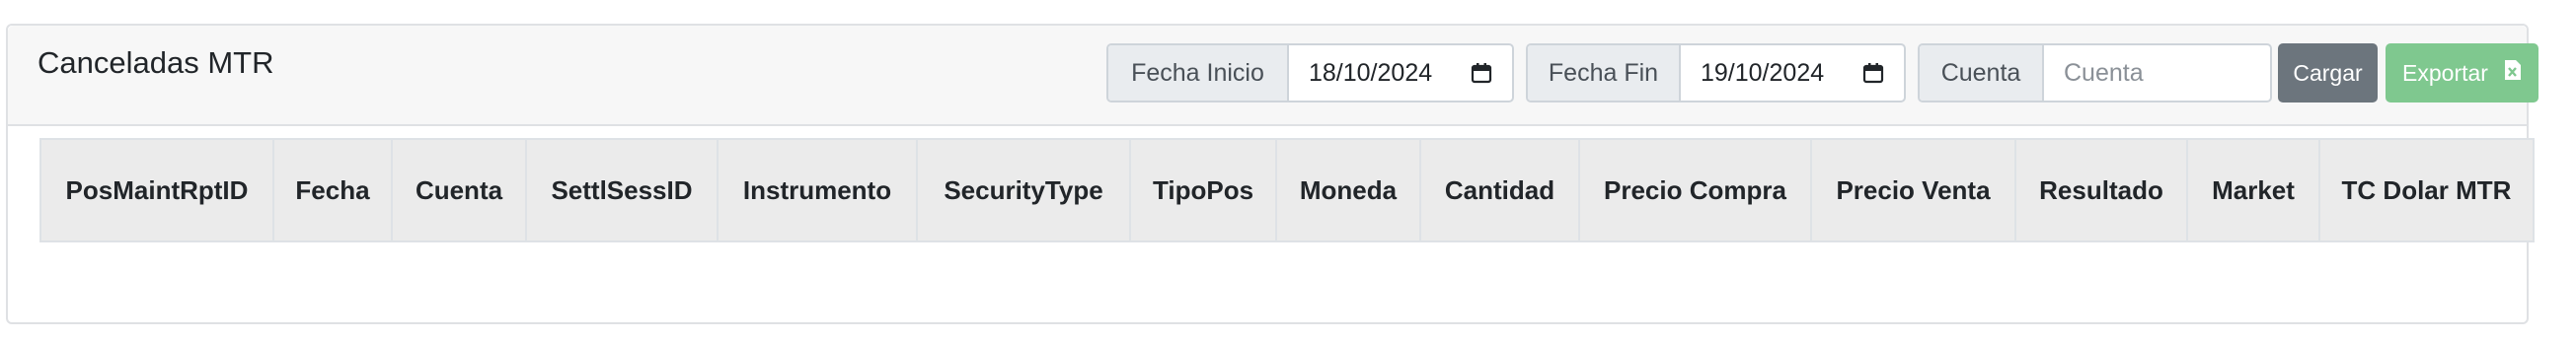  Describe the element at coordinates (2426, 190) in the screenshot. I see `column-header-tc-dolar-mtr: TC Dolar MTR` at that location.